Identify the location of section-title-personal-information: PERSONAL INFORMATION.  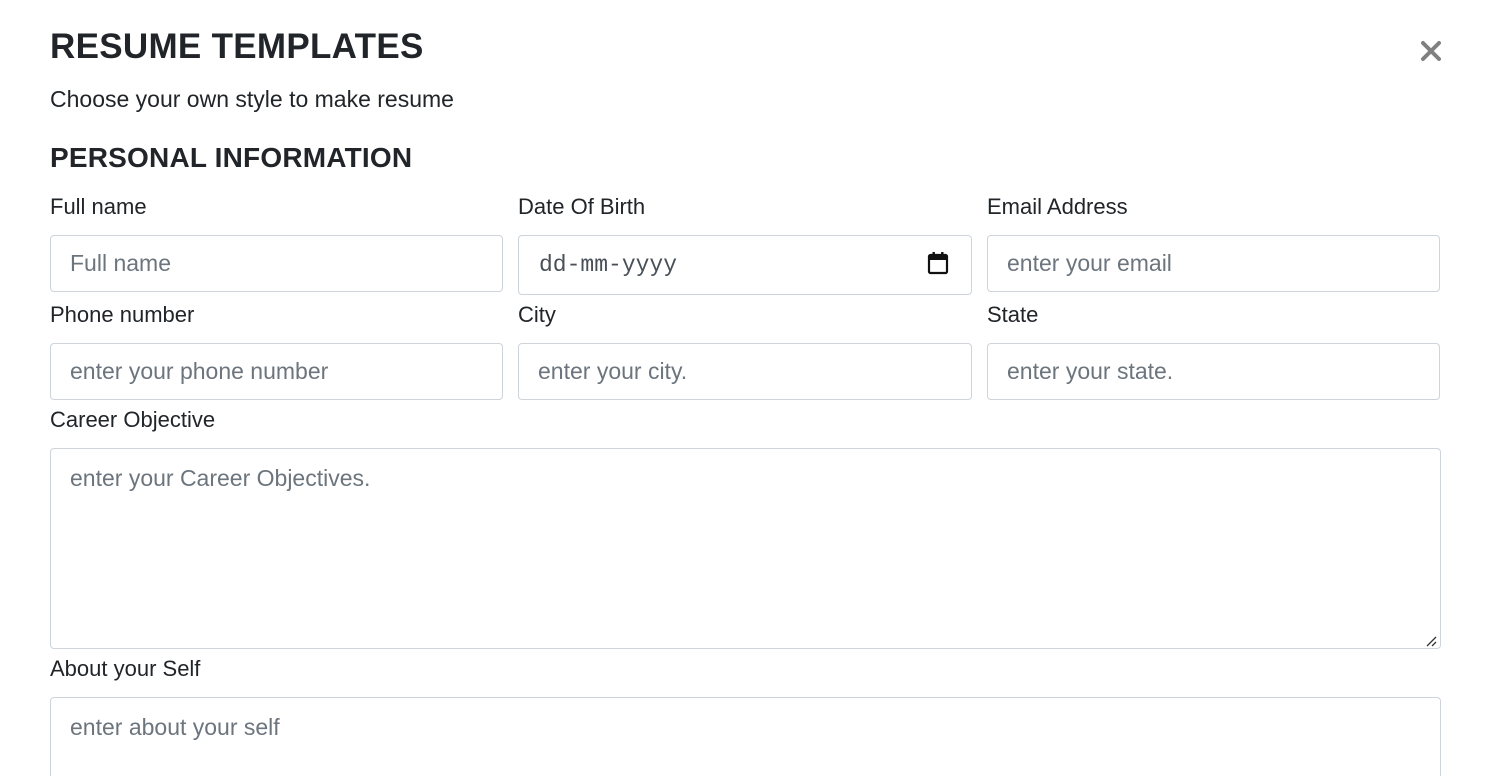
(231, 157).